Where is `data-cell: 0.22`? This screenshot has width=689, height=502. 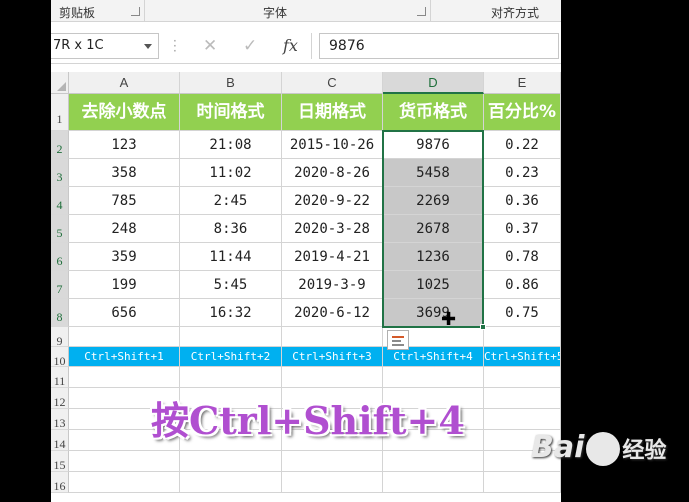 data-cell: 0.22 is located at coordinates (522, 145).